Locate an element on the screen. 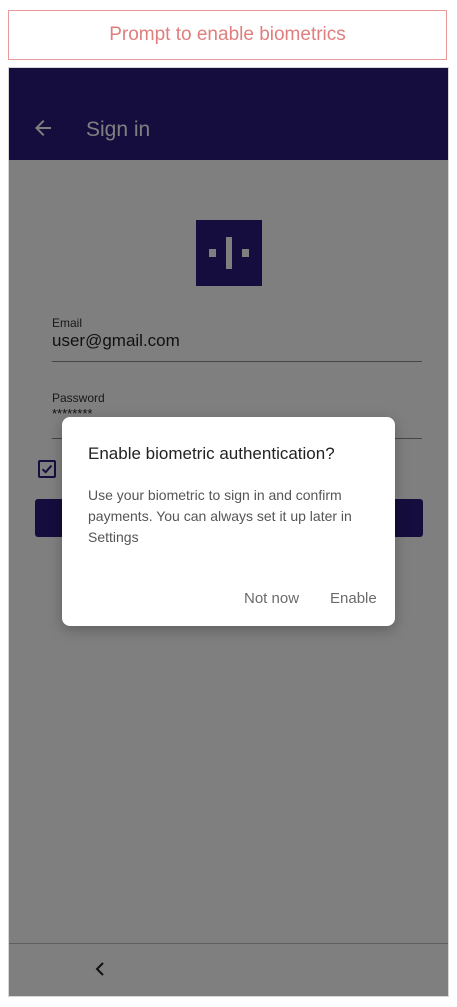 The height and width of the screenshot is (1007, 457). not-now-button: Not now is located at coordinates (271, 598).